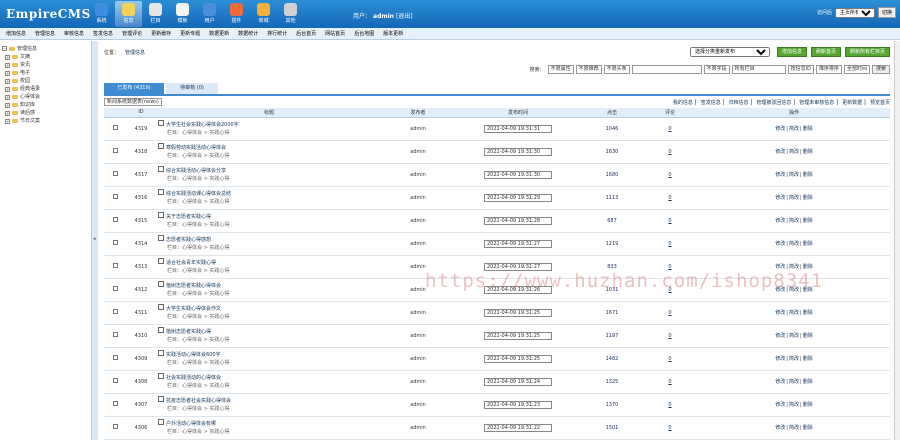 The image size is (900, 440). Describe the element at coordinates (518, 113) in the screenshot. I see `col-time: 发布时间` at that location.